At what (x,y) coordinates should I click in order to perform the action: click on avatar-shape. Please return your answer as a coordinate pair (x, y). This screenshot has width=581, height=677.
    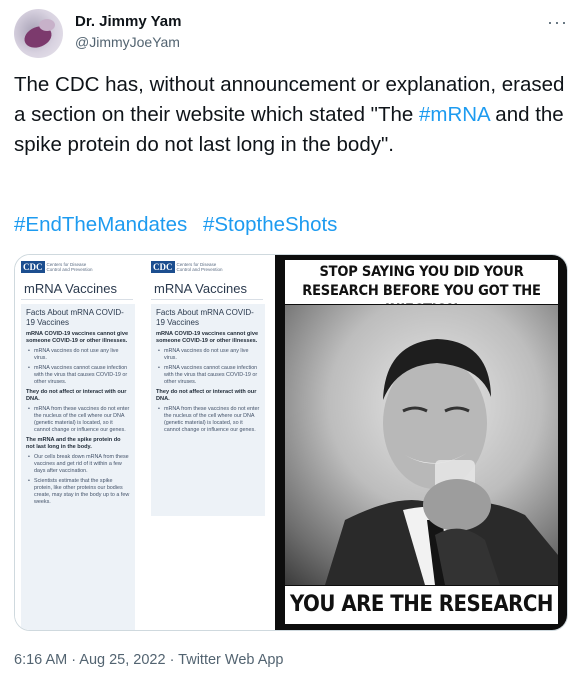
    Looking at the image, I should click on (47, 25).